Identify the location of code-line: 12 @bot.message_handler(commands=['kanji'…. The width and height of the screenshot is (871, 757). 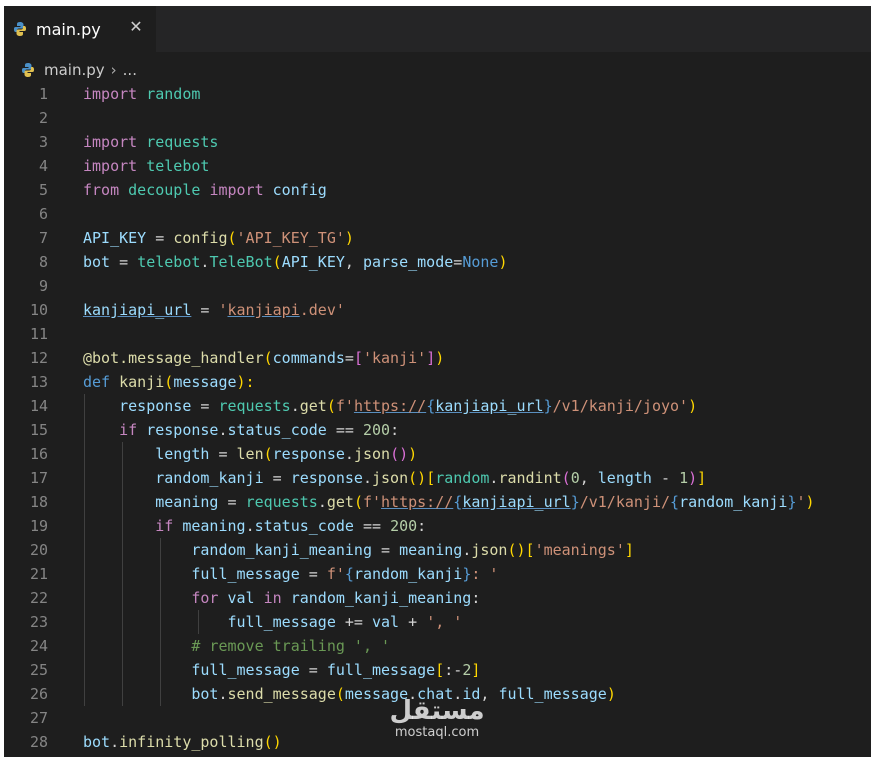
(437, 358).